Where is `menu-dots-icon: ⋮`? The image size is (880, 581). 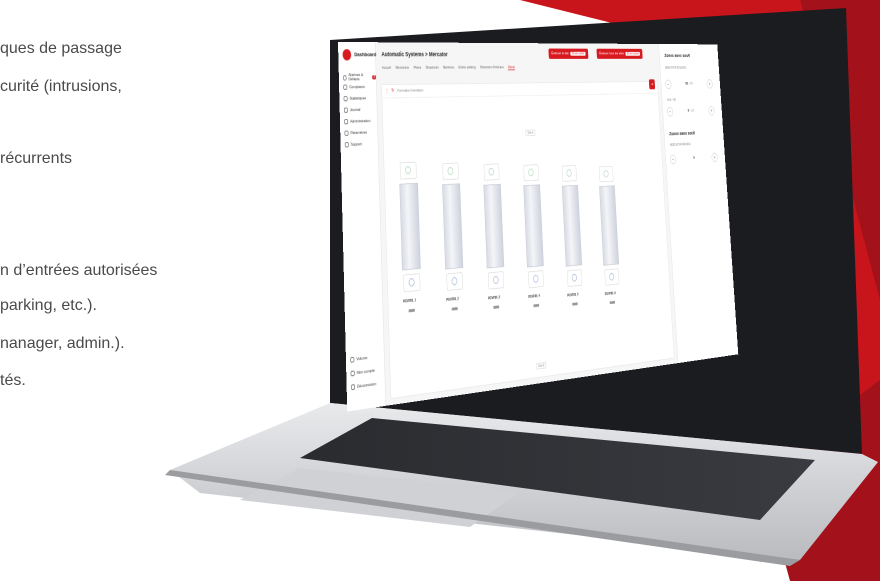
menu-dots-icon: ⋮ is located at coordinates (387, 91).